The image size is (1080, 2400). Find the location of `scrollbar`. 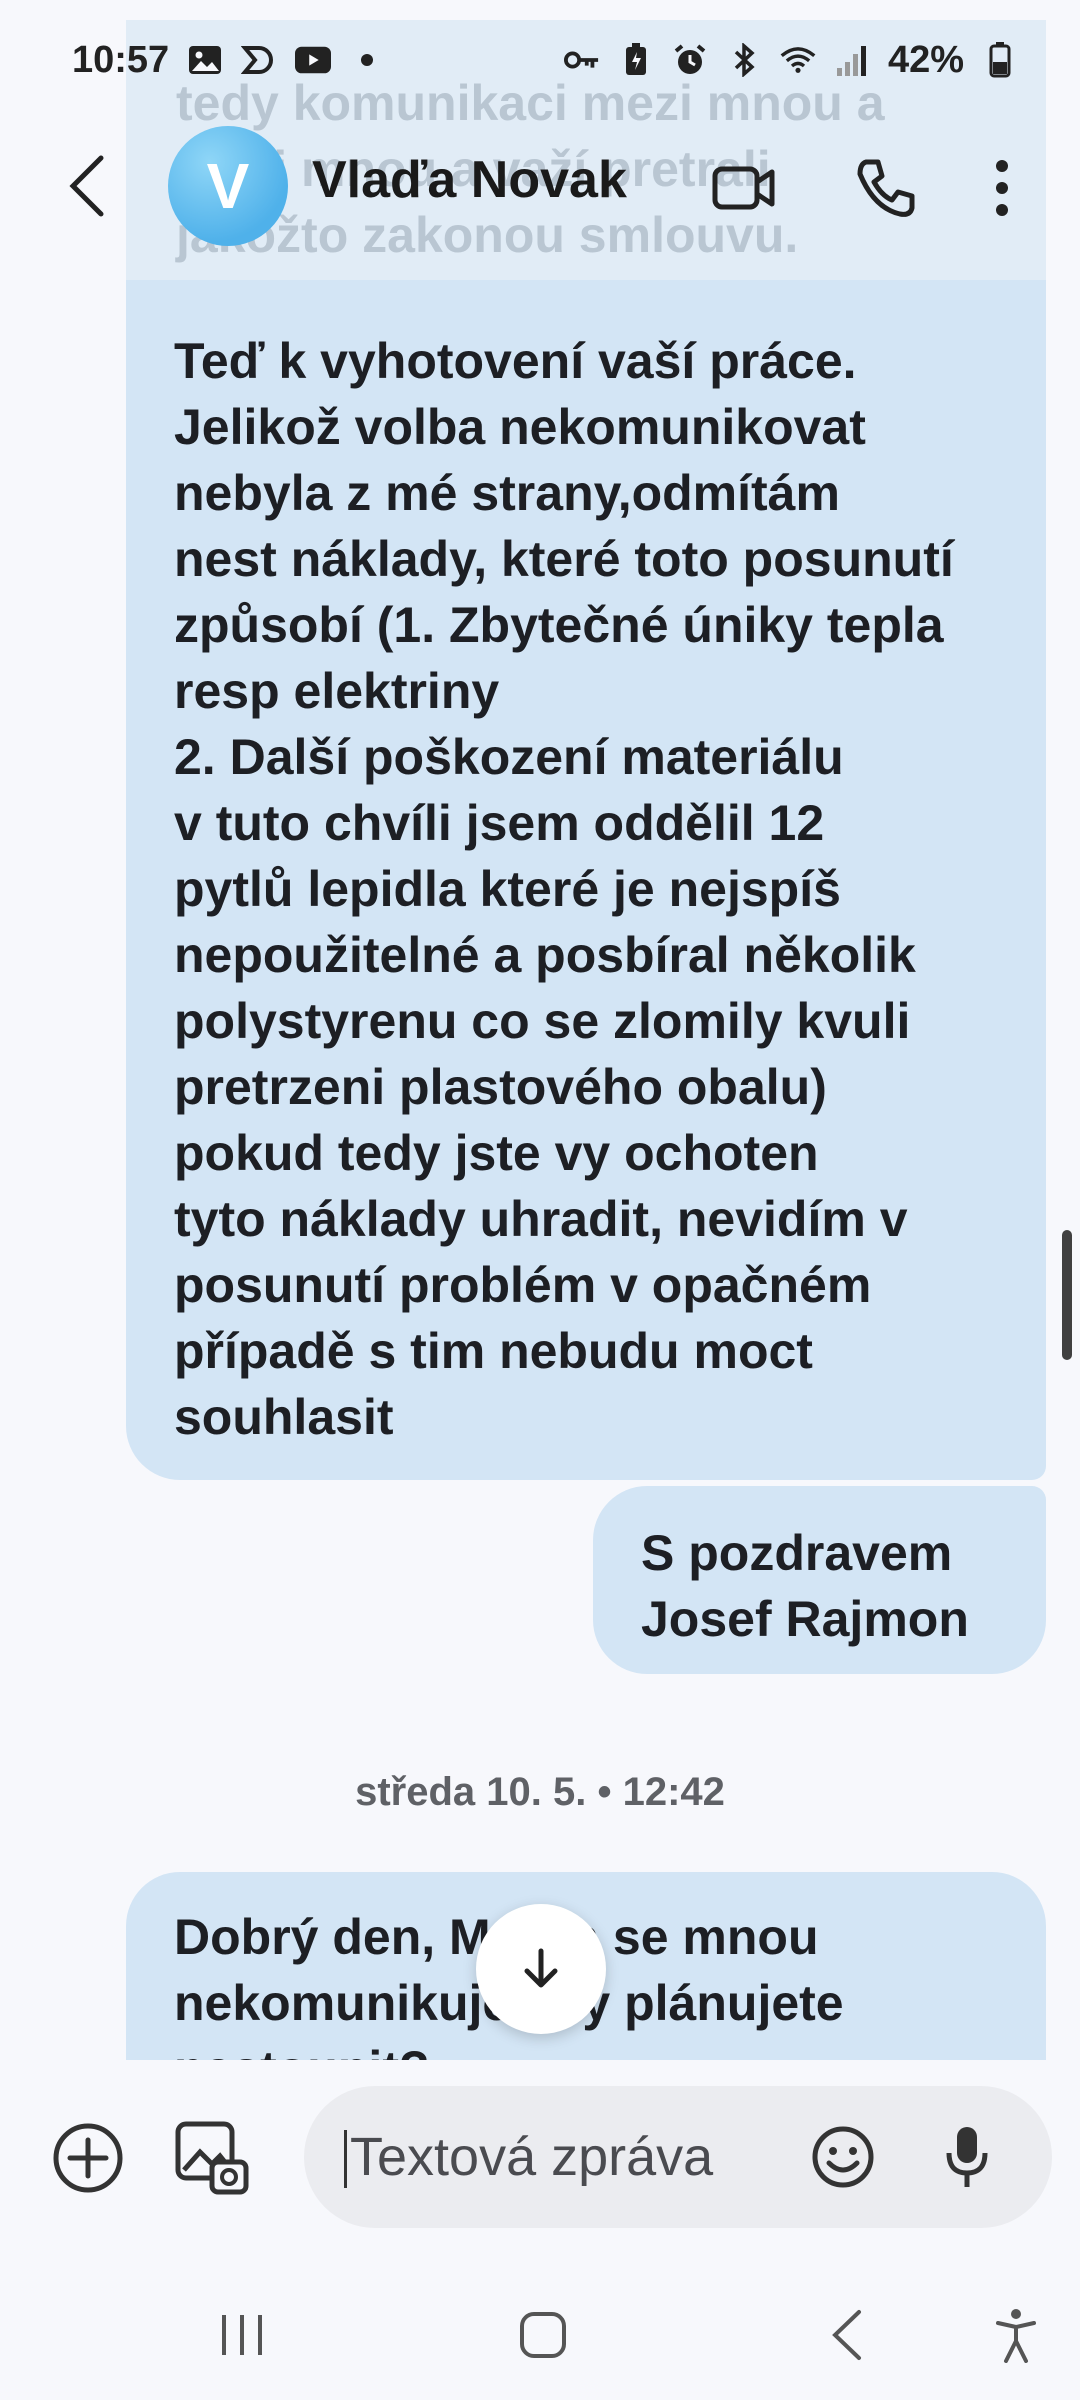

scrollbar is located at coordinates (1067, 1295).